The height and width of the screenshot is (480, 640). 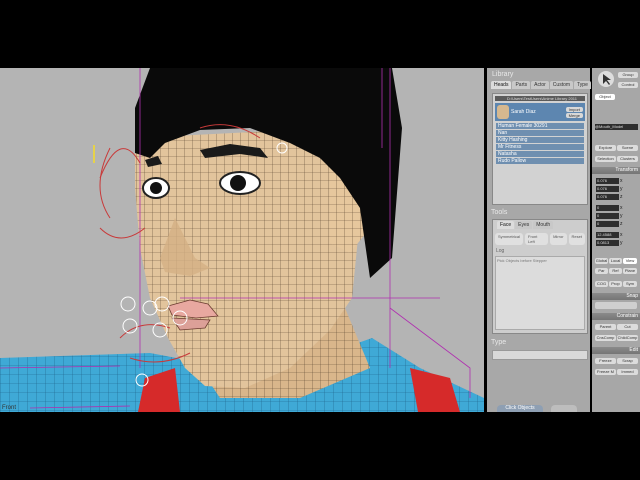 What do you see at coordinates (564, 408) in the screenshot?
I see `secondary-button` at bounding box center [564, 408].